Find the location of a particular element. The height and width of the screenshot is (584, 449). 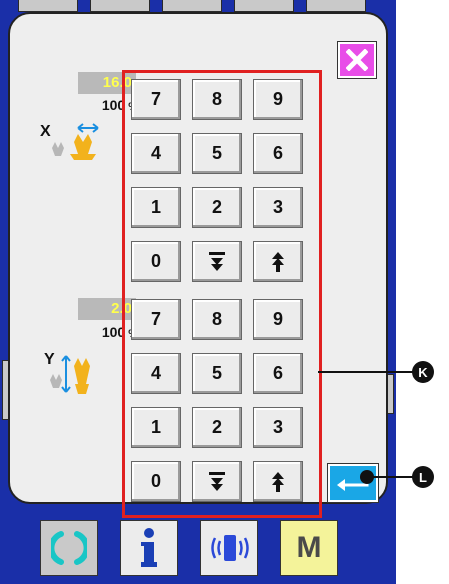

keypad-callout-label: K is located at coordinates (423, 372).